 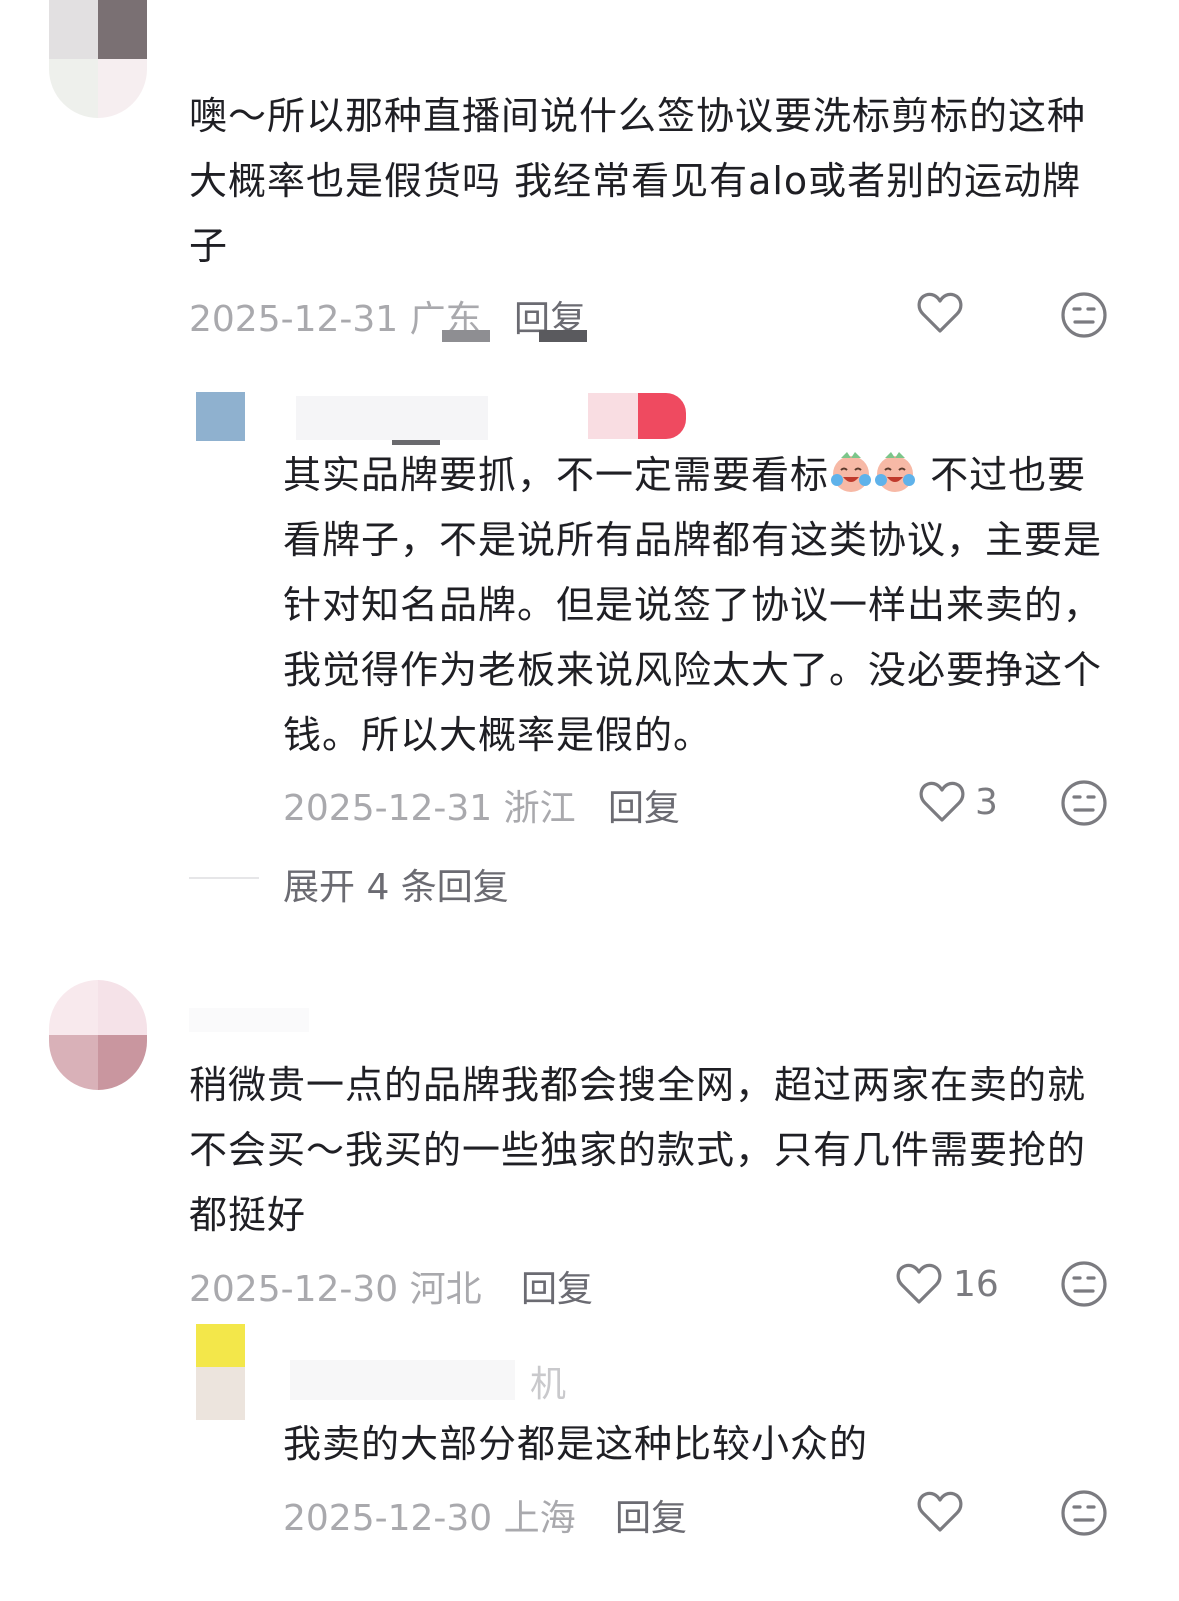 What do you see at coordinates (539, 808) in the screenshot?
I see `comment-location: 浙江` at bounding box center [539, 808].